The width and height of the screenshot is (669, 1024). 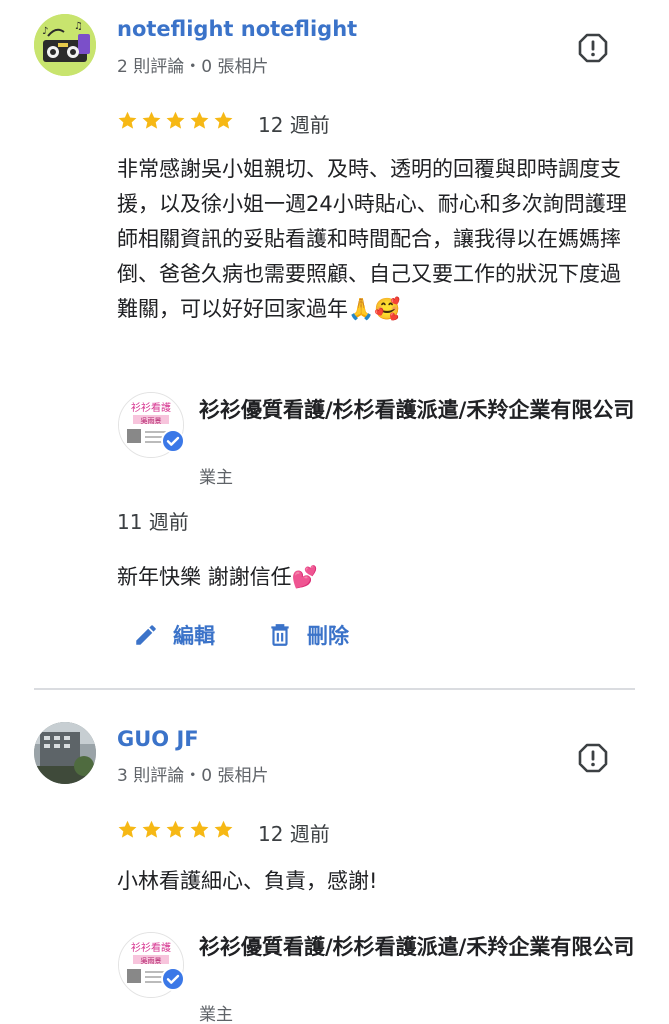 I want to click on reviewer-name: GUO JF, so click(x=158, y=739).